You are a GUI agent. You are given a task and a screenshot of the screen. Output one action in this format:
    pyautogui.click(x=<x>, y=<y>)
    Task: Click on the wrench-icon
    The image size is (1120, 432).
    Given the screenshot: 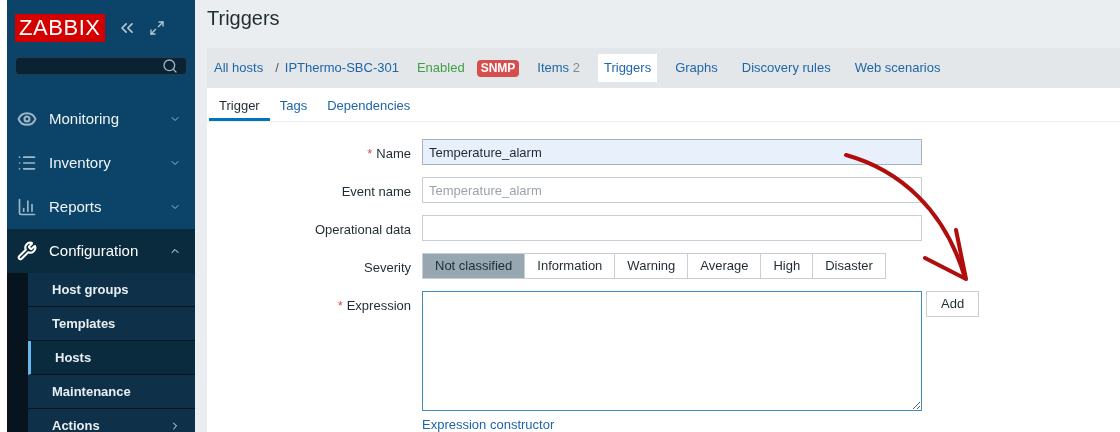 What is the action you would take?
    pyautogui.click(x=27, y=251)
    